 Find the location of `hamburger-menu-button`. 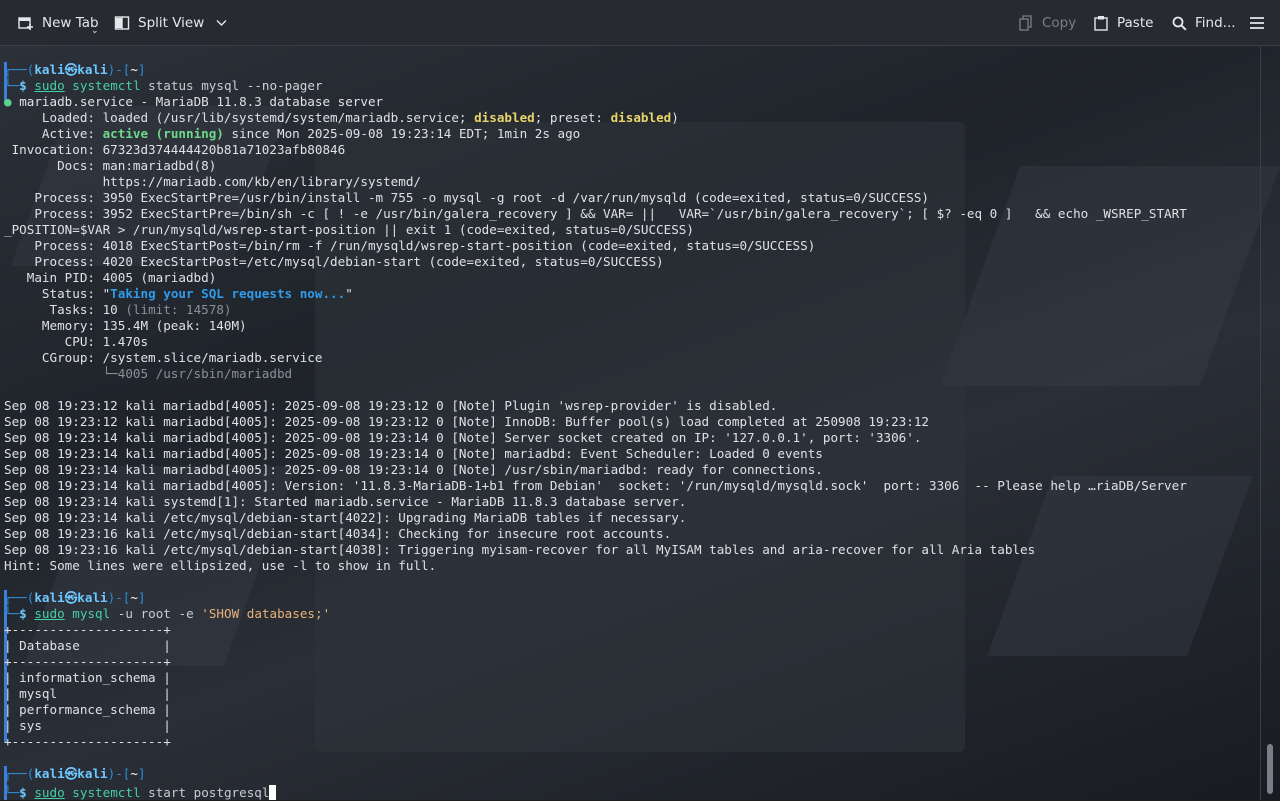

hamburger-menu-button is located at coordinates (1257, 23).